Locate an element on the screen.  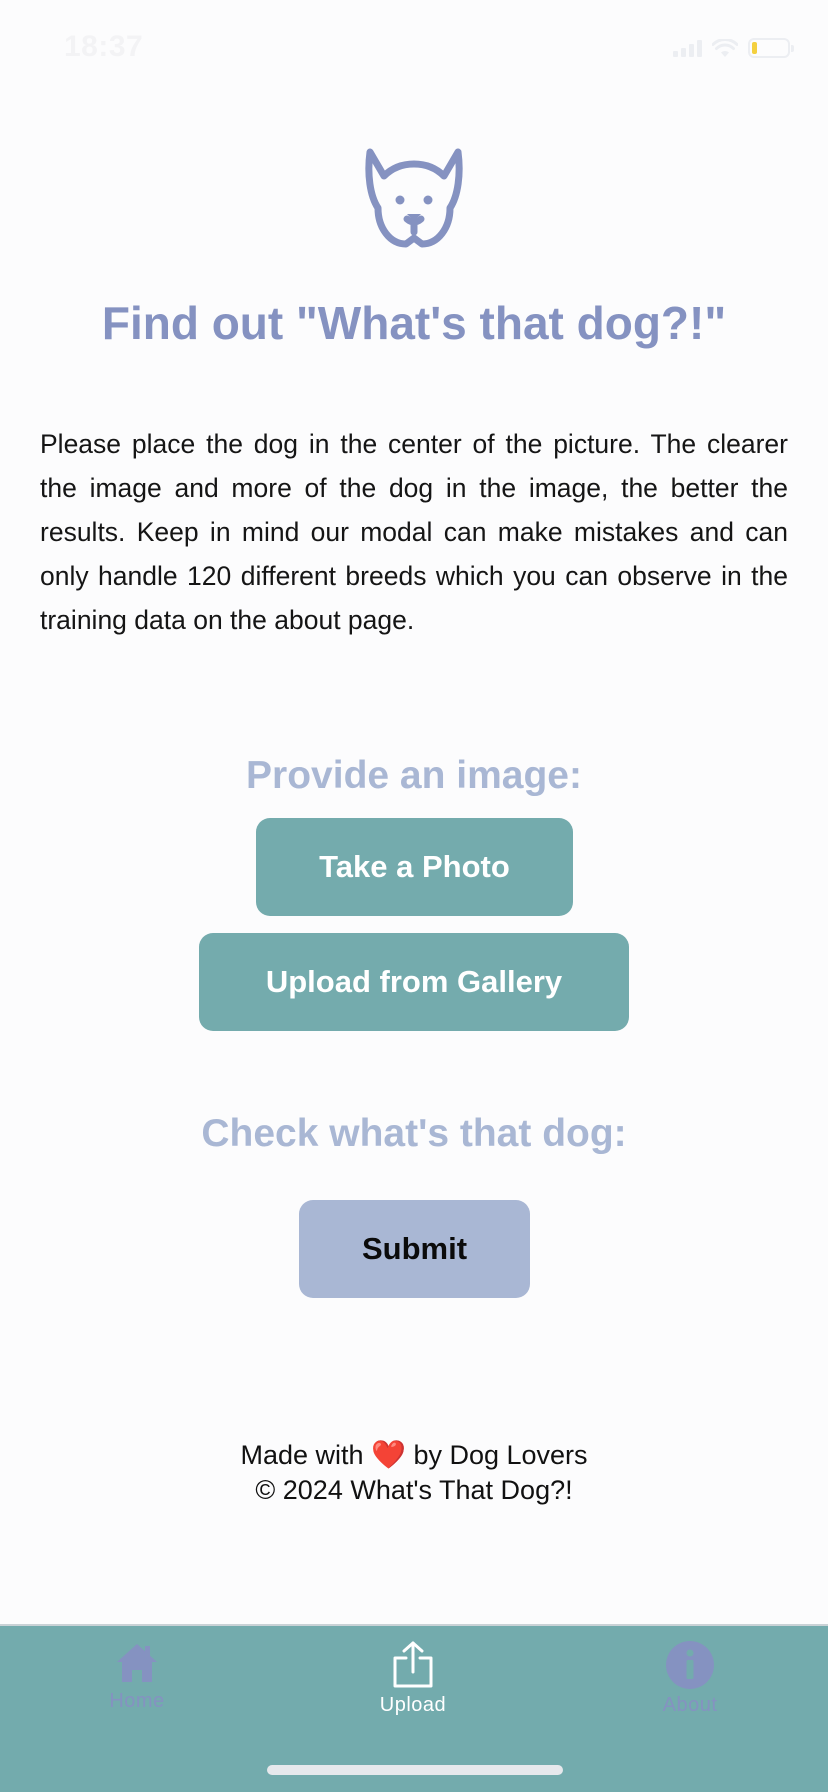
upload-gallery-button: Upload from Gallery is located at coordinates (414, 982).